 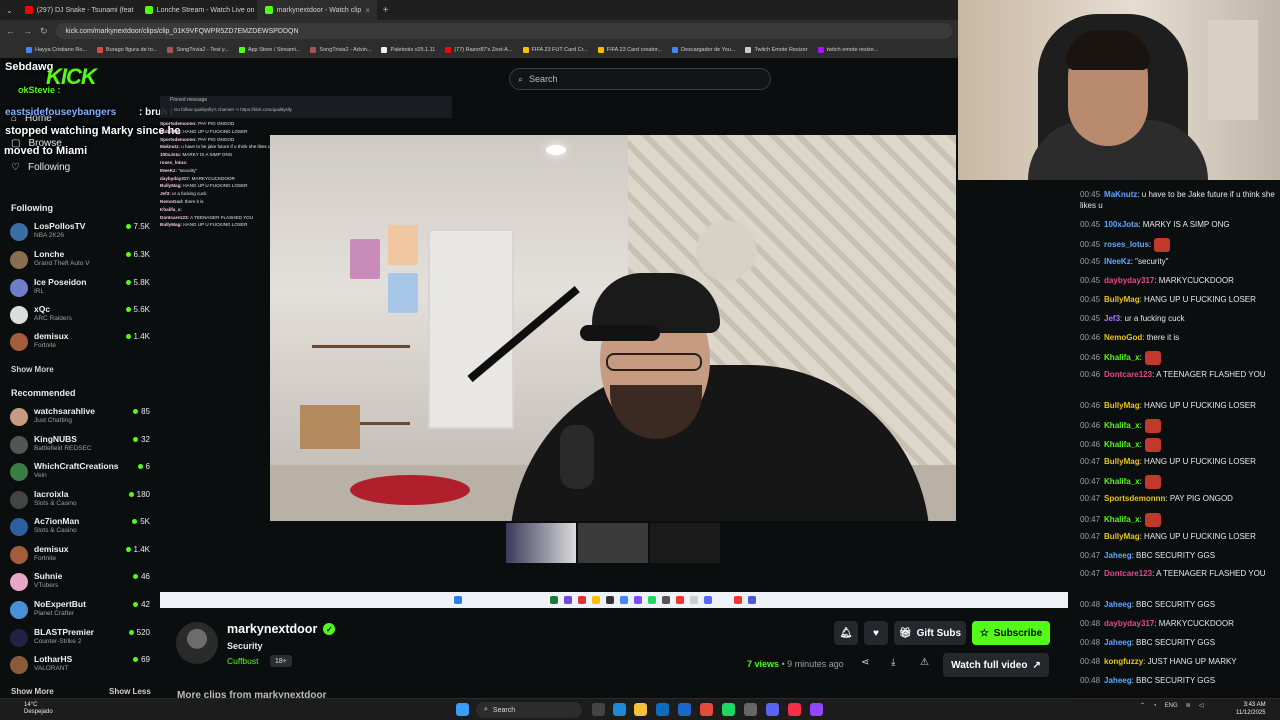 I want to click on browser-tab-youtube: (297) DJ Snake - Tsunami (feat ×, so click(x=77, y=10).